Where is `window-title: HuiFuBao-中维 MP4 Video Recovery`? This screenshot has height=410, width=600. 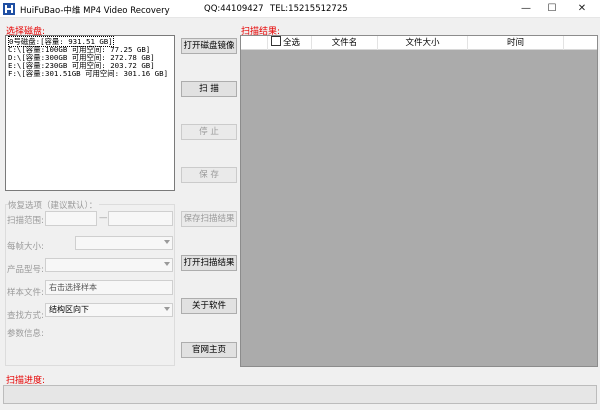
window-title: HuiFuBao-中维 MP4 Video Recovery is located at coordinates (95, 11).